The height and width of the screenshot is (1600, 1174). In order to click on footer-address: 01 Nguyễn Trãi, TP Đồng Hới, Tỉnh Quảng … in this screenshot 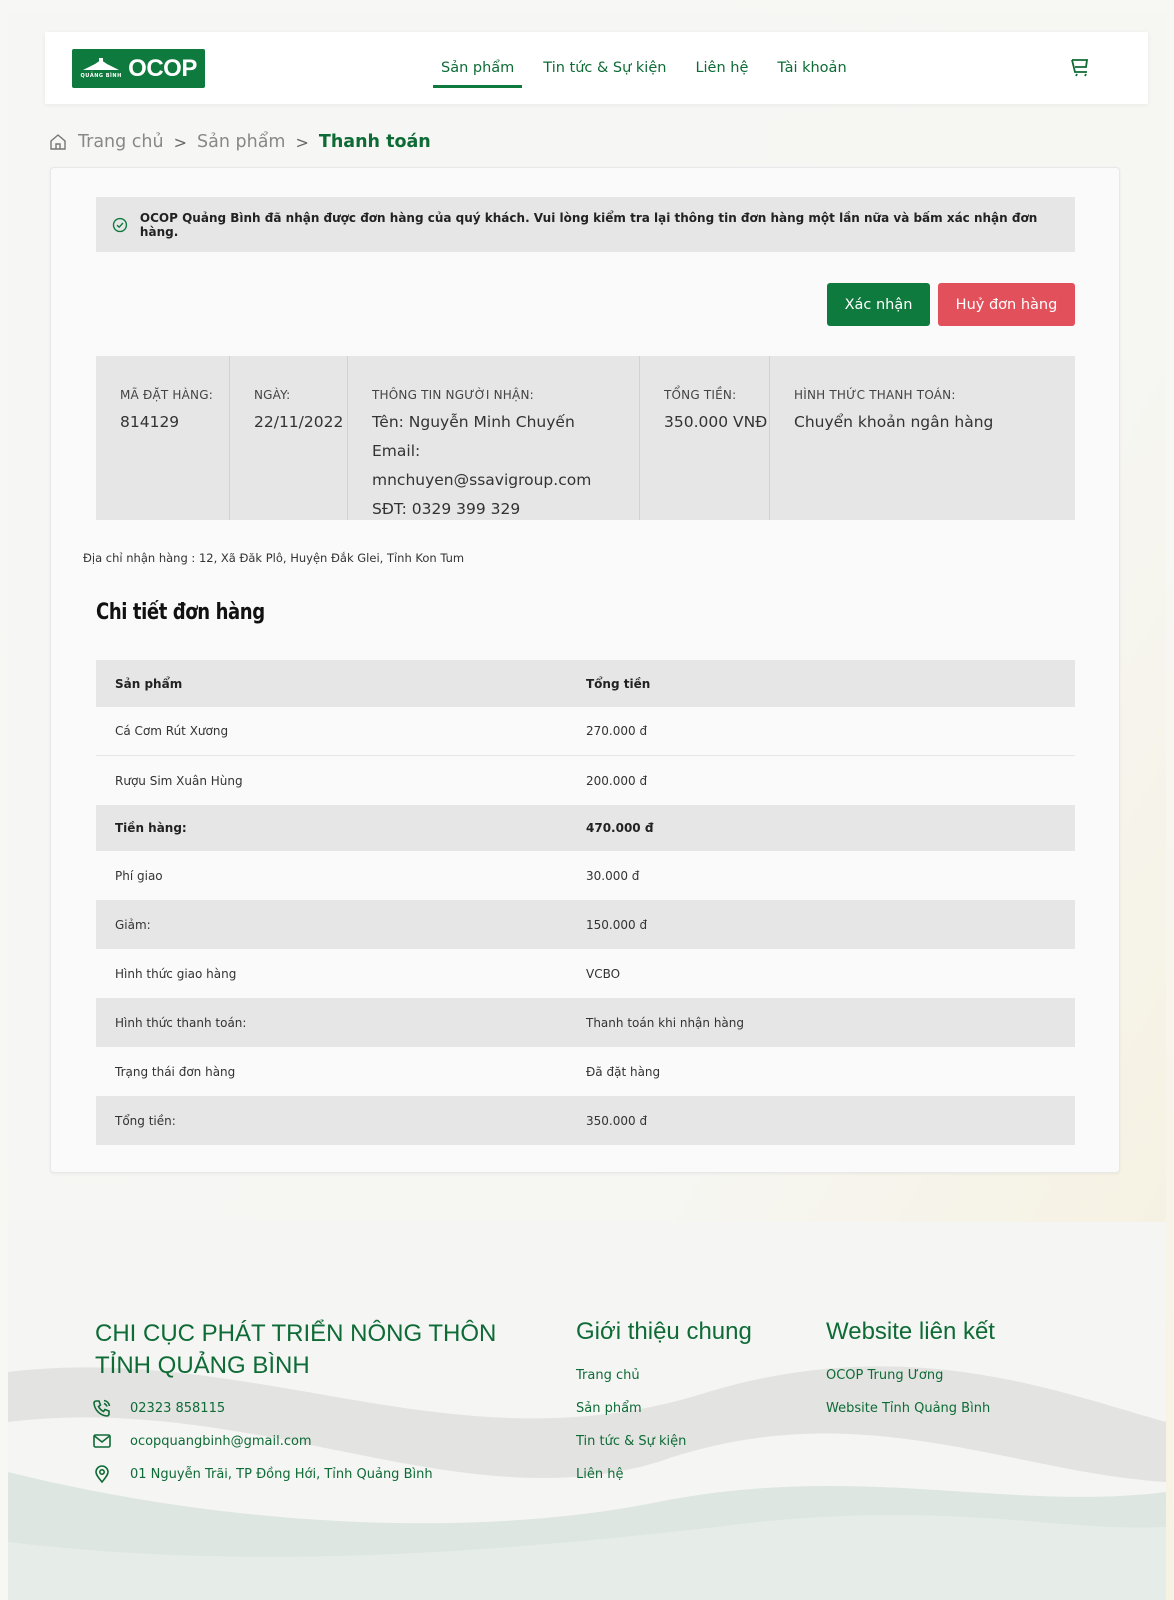, I will do `click(262, 1474)`.